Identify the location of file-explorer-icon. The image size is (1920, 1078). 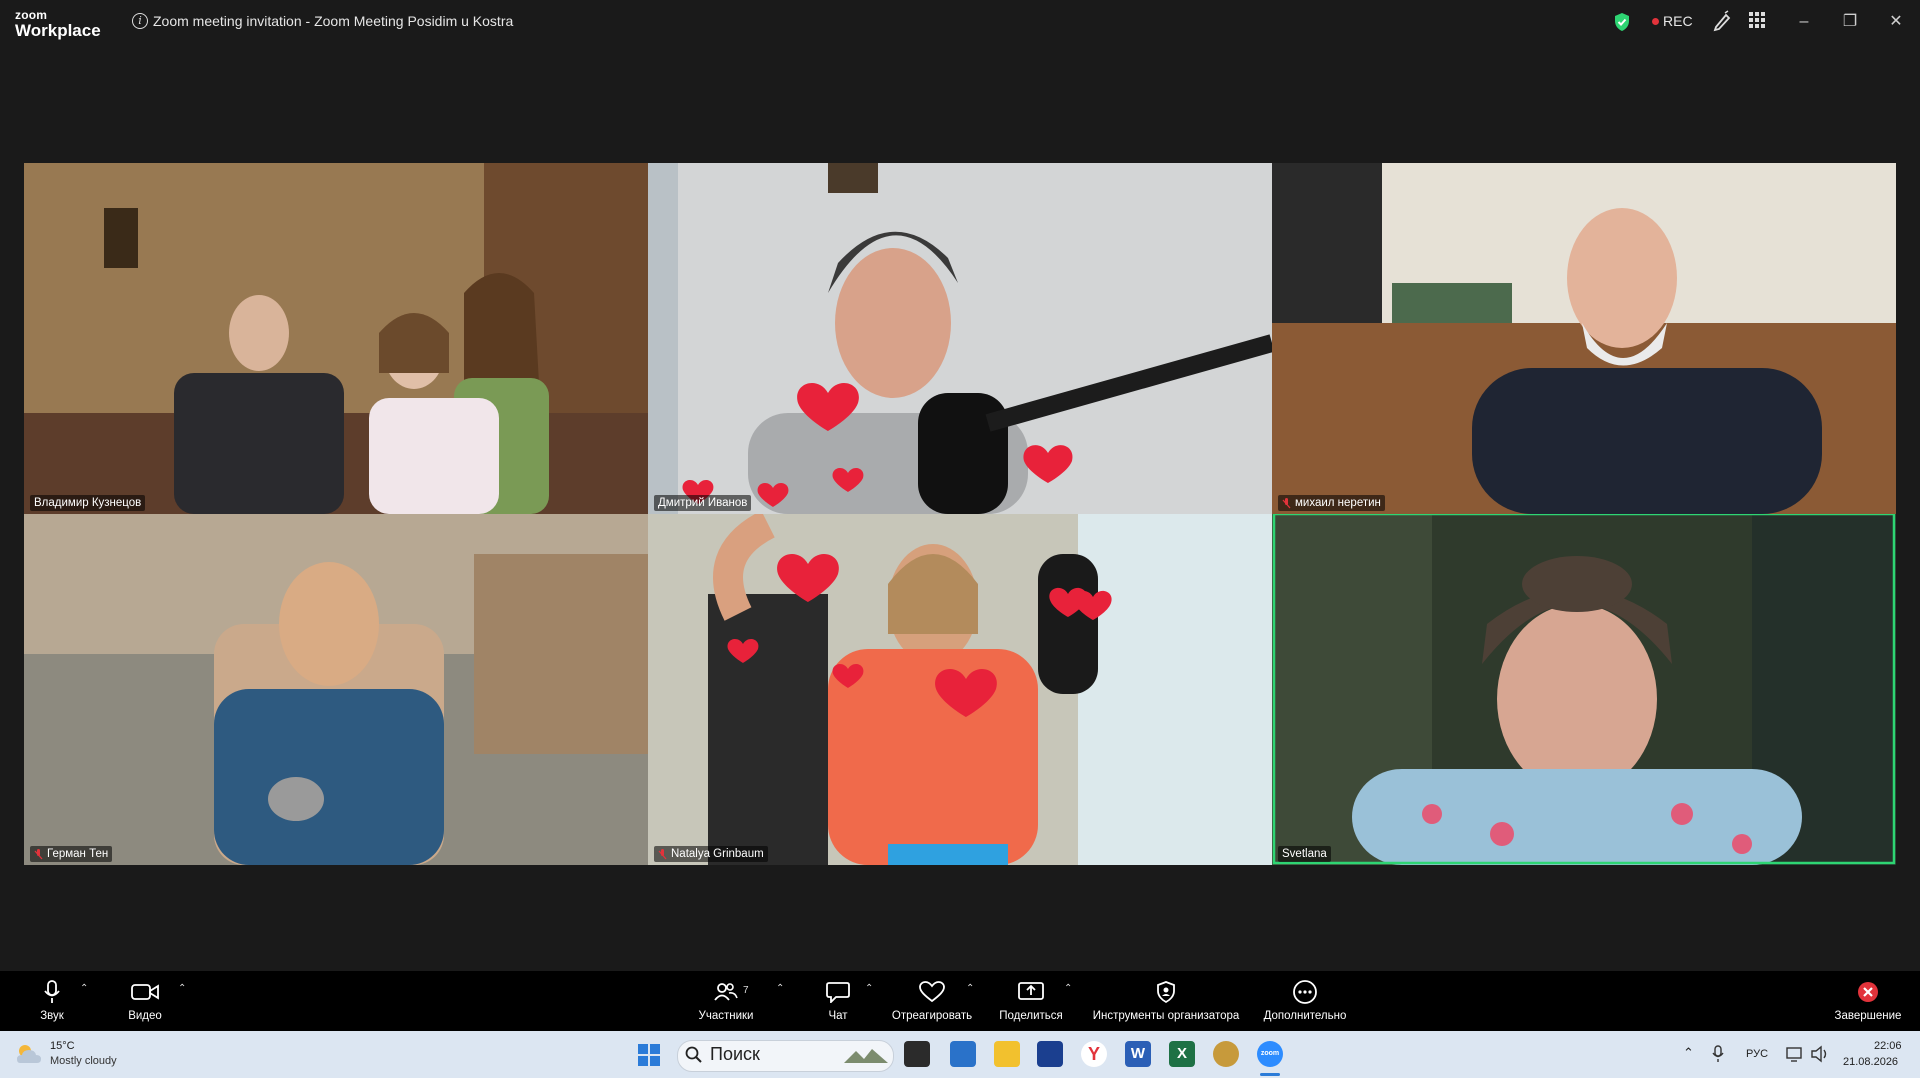
(1007, 1054).